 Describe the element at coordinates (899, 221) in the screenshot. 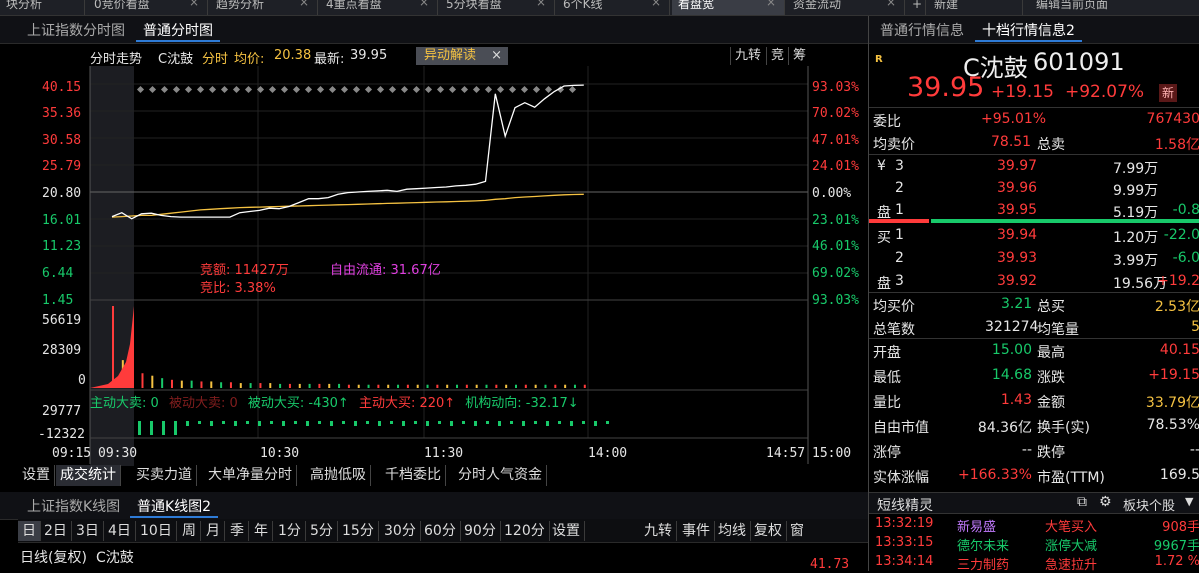

I see `ask-bar` at that location.